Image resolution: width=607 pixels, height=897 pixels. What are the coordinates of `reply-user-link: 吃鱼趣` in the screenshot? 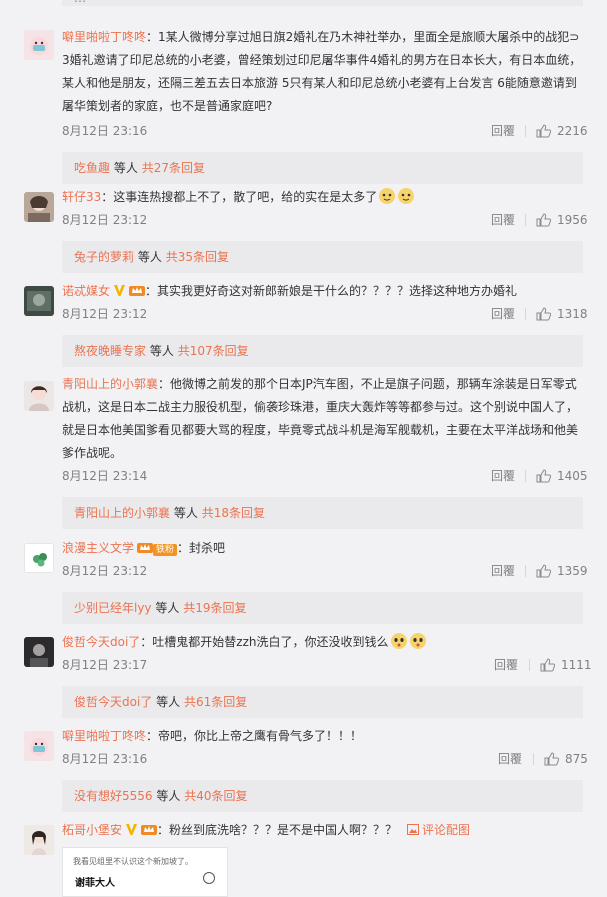 It's located at (92, 168).